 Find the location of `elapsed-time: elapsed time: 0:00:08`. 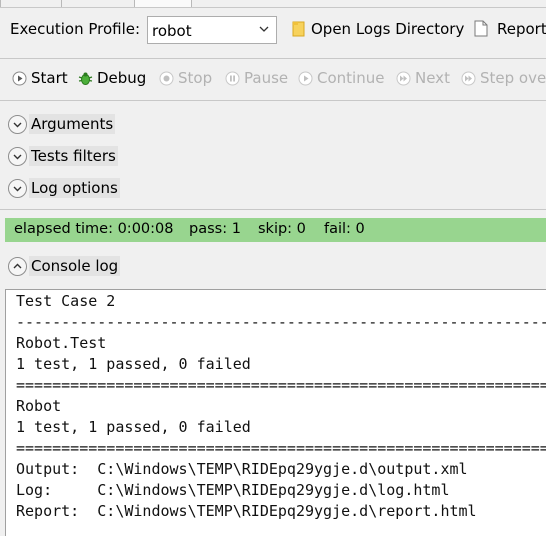

elapsed-time: elapsed time: 0:00:08 is located at coordinates (94, 229).